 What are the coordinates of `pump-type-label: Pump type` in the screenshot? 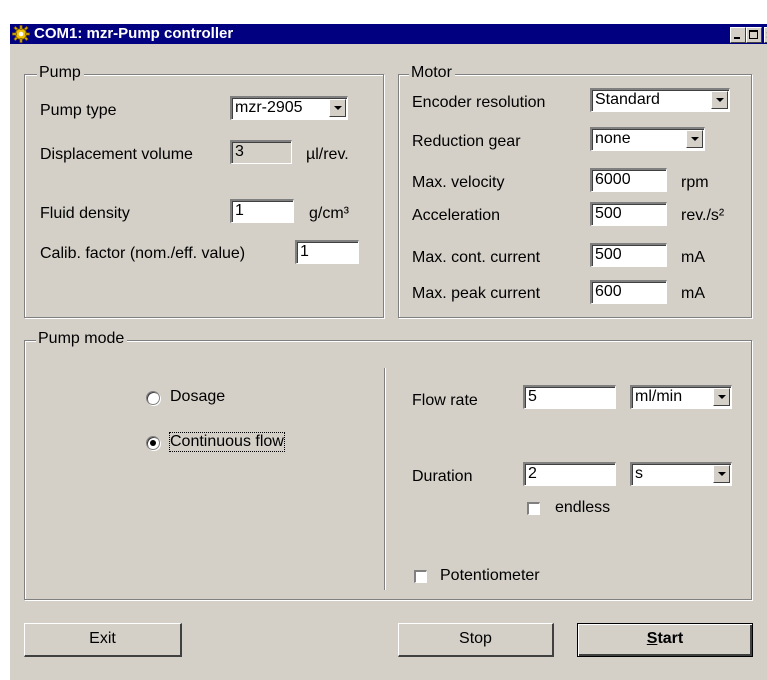 It's located at (78, 110).